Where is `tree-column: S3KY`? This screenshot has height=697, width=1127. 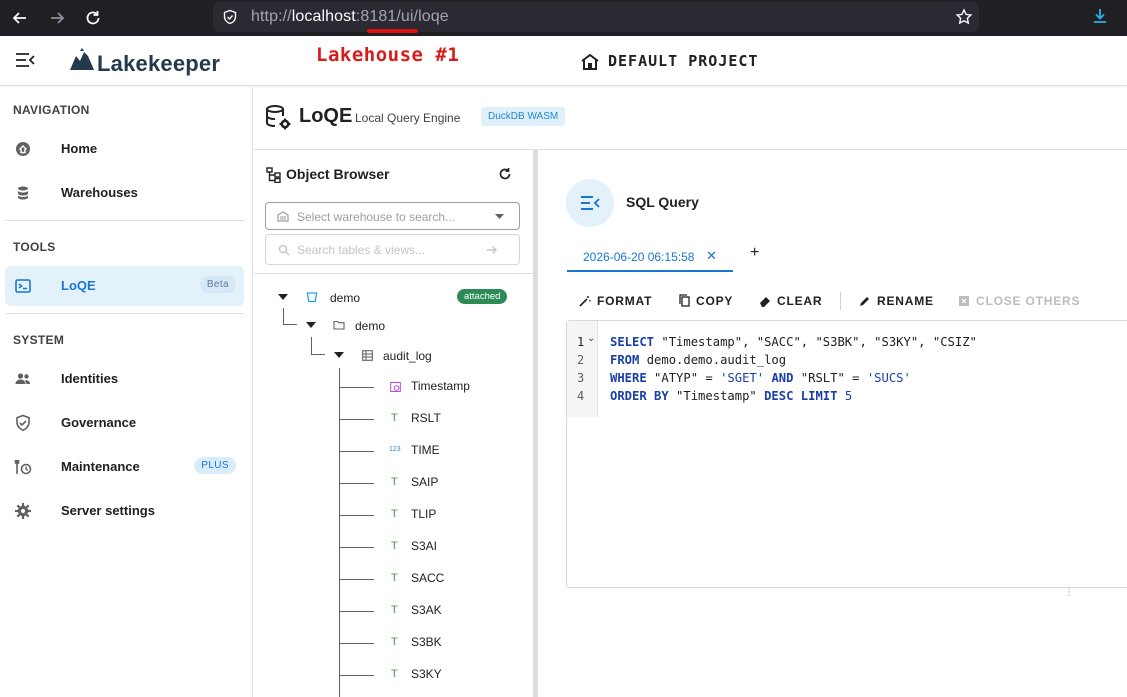 tree-column: S3KY is located at coordinates (426, 674).